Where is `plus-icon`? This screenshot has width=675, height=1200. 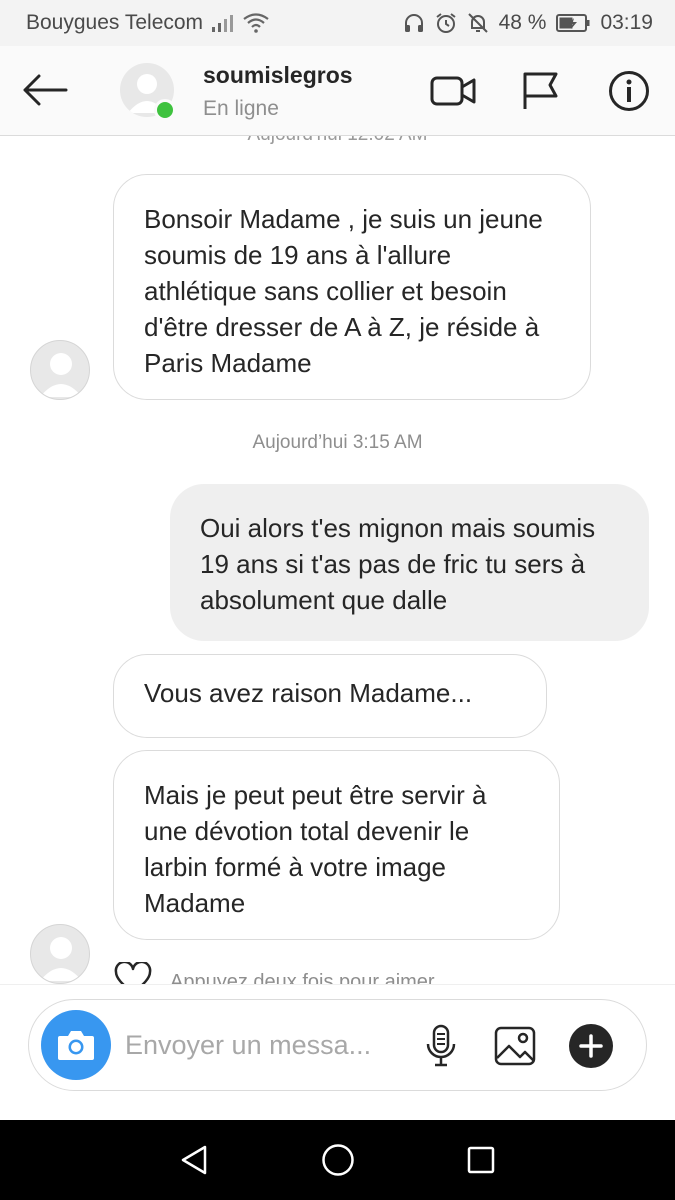
plus-icon is located at coordinates (591, 1046).